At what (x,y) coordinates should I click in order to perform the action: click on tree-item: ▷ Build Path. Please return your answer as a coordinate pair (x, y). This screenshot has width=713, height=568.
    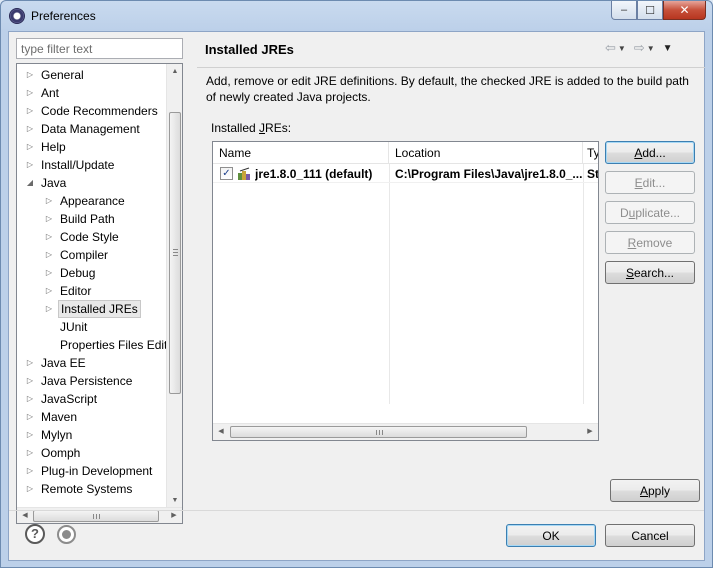
    Looking at the image, I should click on (92, 219).